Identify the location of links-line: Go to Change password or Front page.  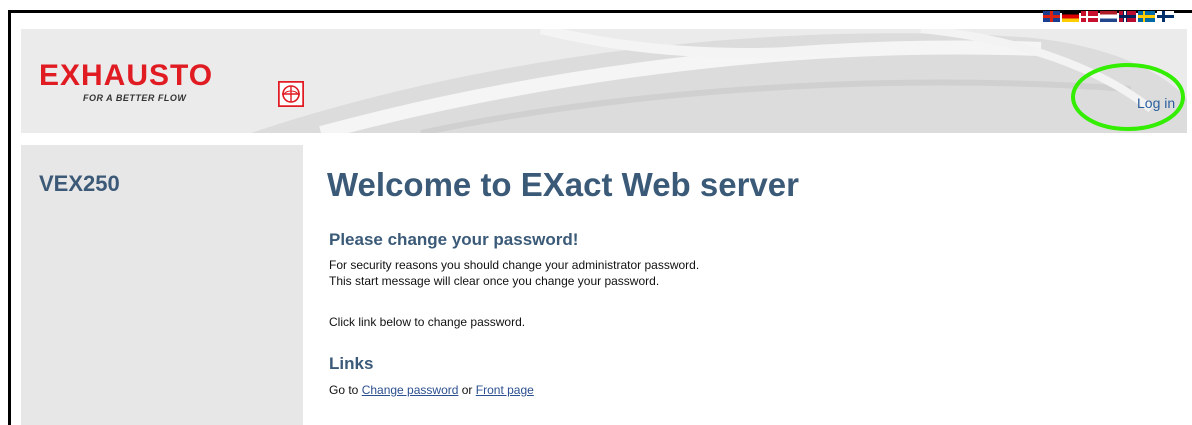
(431, 390).